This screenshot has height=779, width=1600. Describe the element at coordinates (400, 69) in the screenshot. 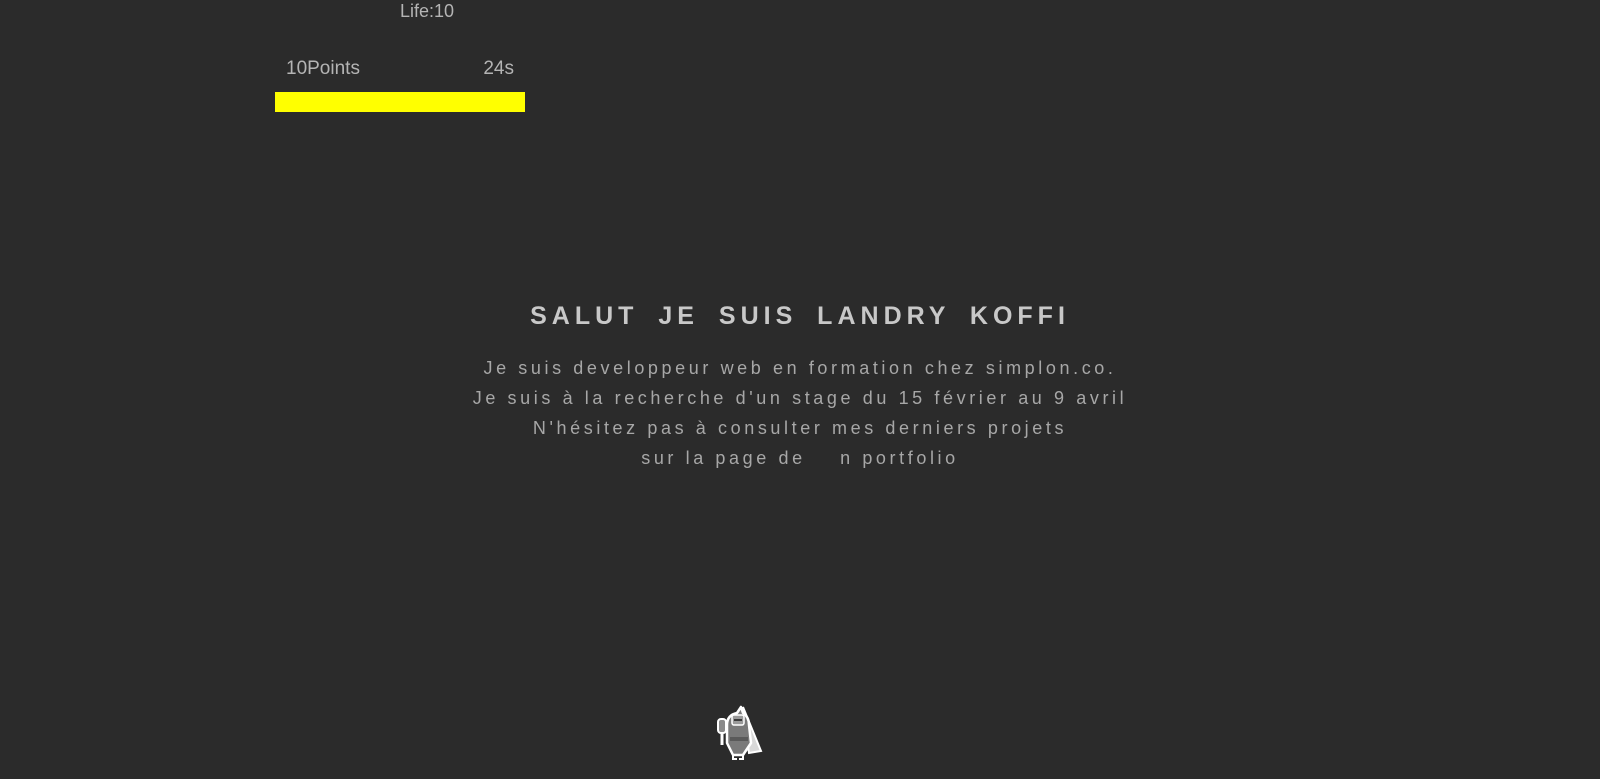

I see `score-row: 10Points 24s` at that location.